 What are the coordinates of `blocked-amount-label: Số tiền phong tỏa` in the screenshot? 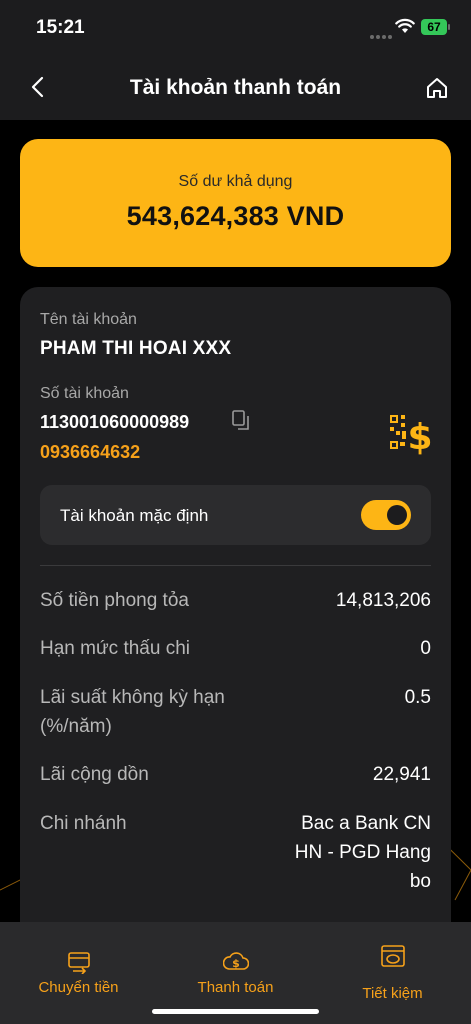 It's located at (114, 600).